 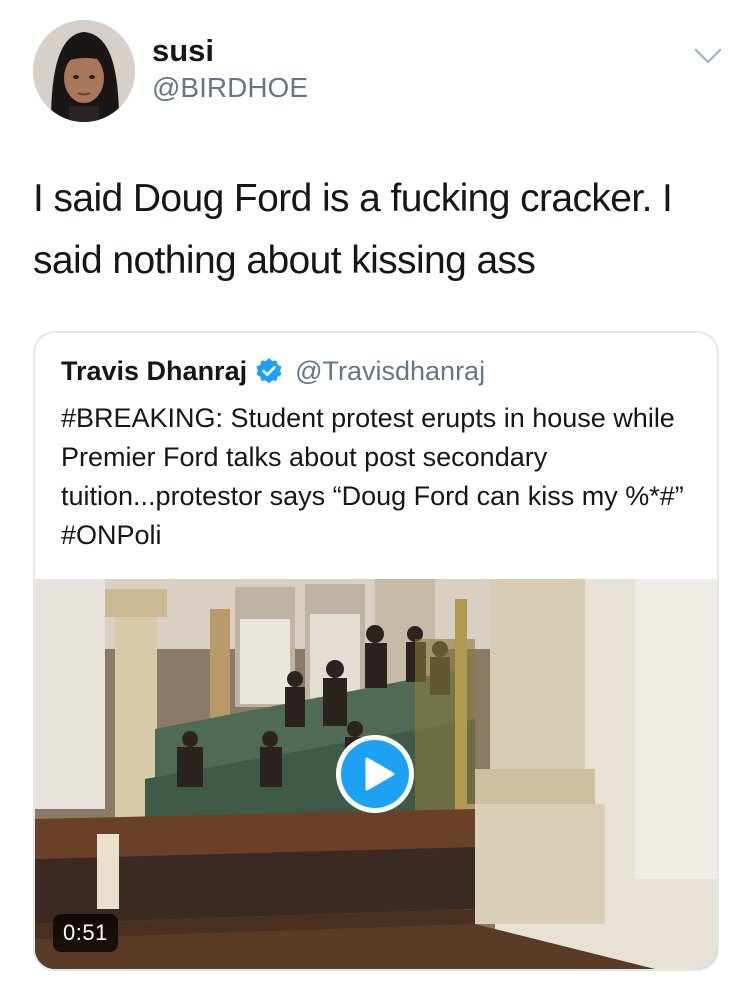 I want to click on avatar-image, so click(x=84, y=71).